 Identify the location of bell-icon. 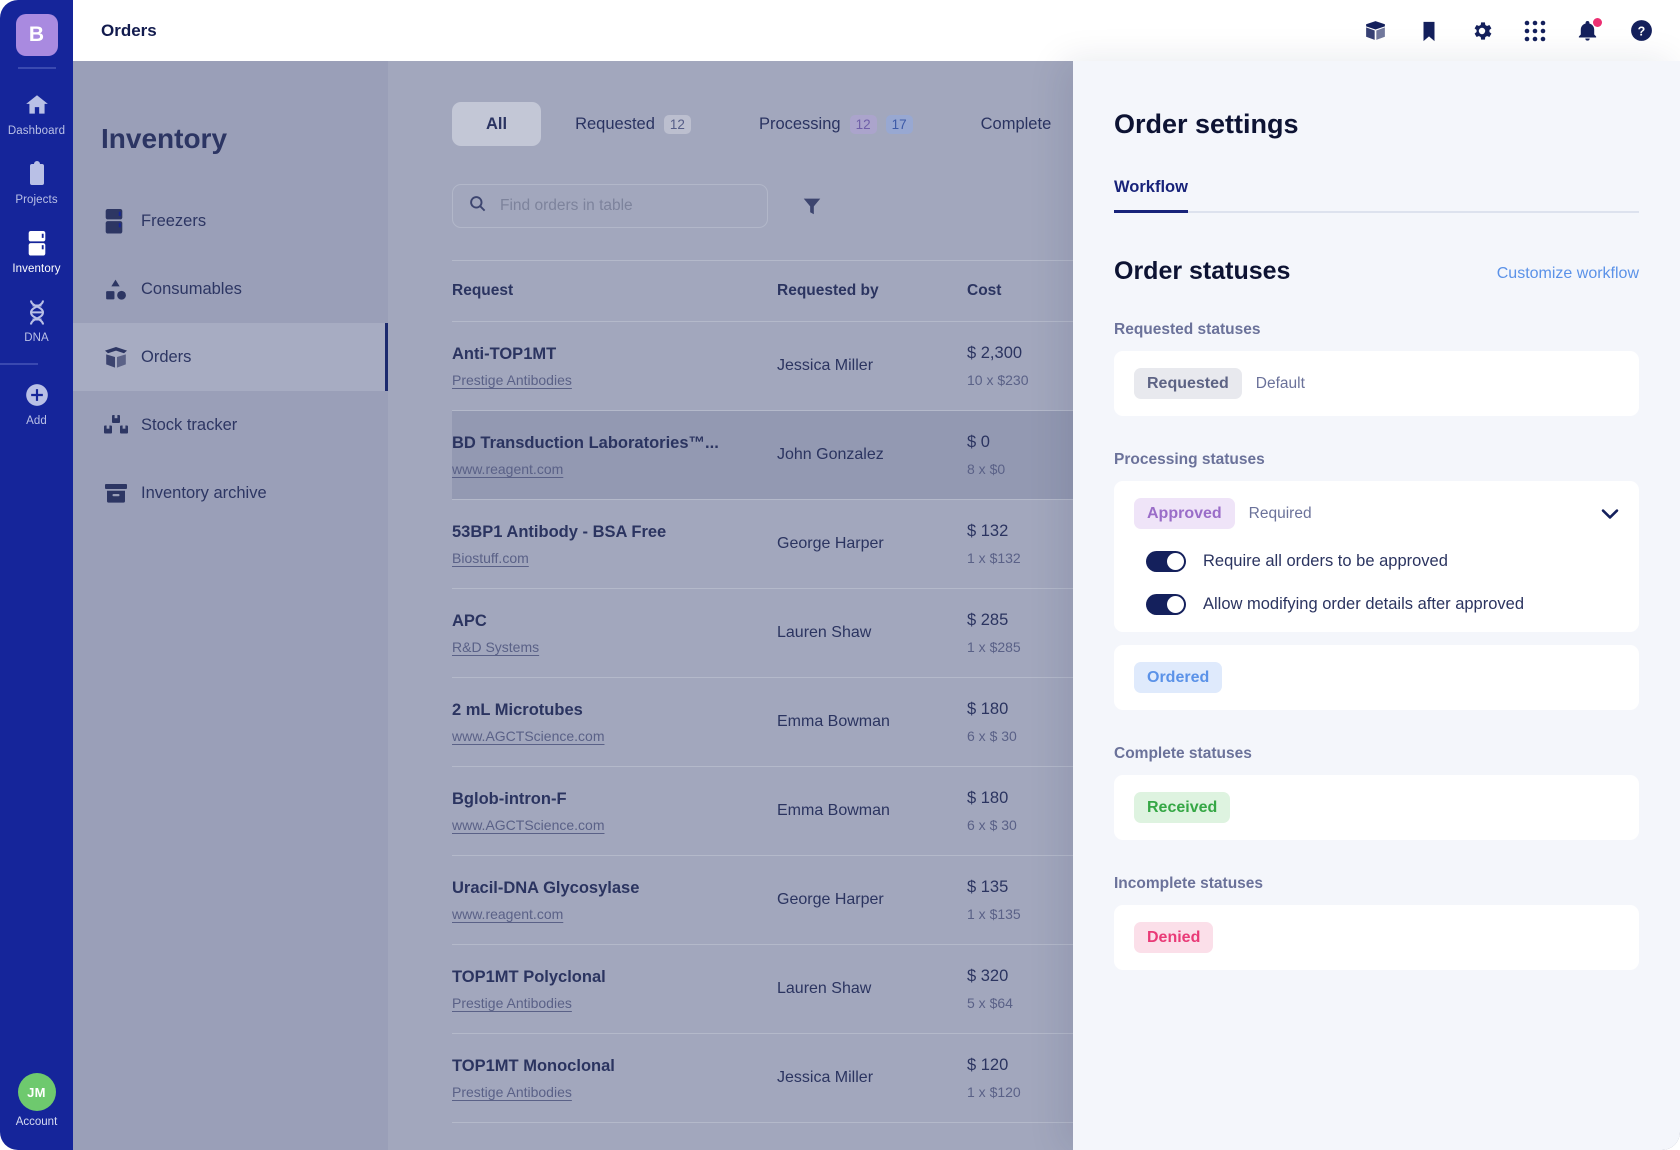
(1589, 30).